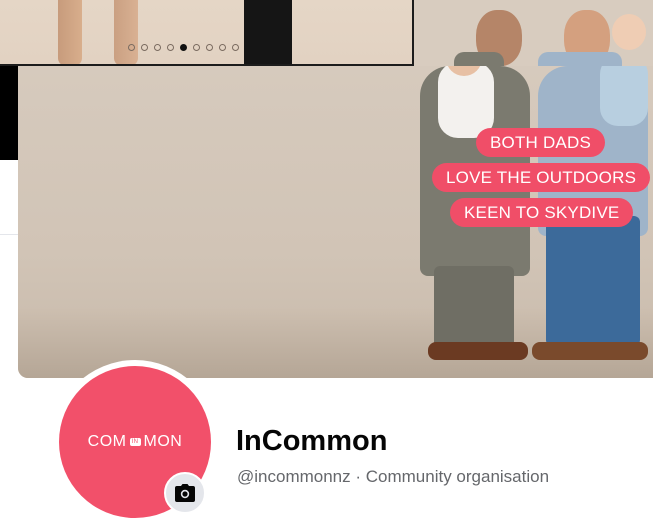 This screenshot has height=526, width=653. Describe the element at coordinates (107, 441) in the screenshot. I see `avatar-logo-text: COM` at that location.